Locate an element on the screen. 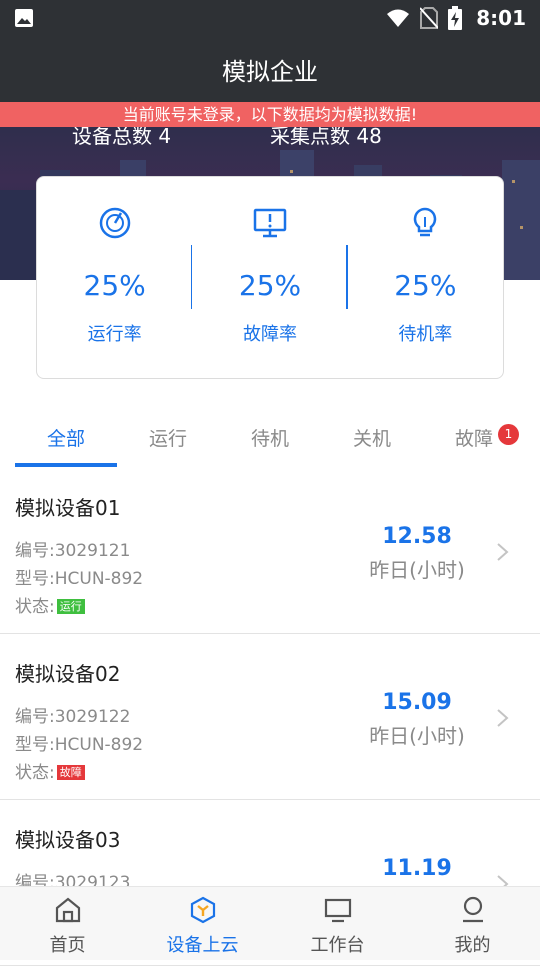 The height and width of the screenshot is (966, 540). device-serial: 编号:3029121 is located at coordinates (73, 551).